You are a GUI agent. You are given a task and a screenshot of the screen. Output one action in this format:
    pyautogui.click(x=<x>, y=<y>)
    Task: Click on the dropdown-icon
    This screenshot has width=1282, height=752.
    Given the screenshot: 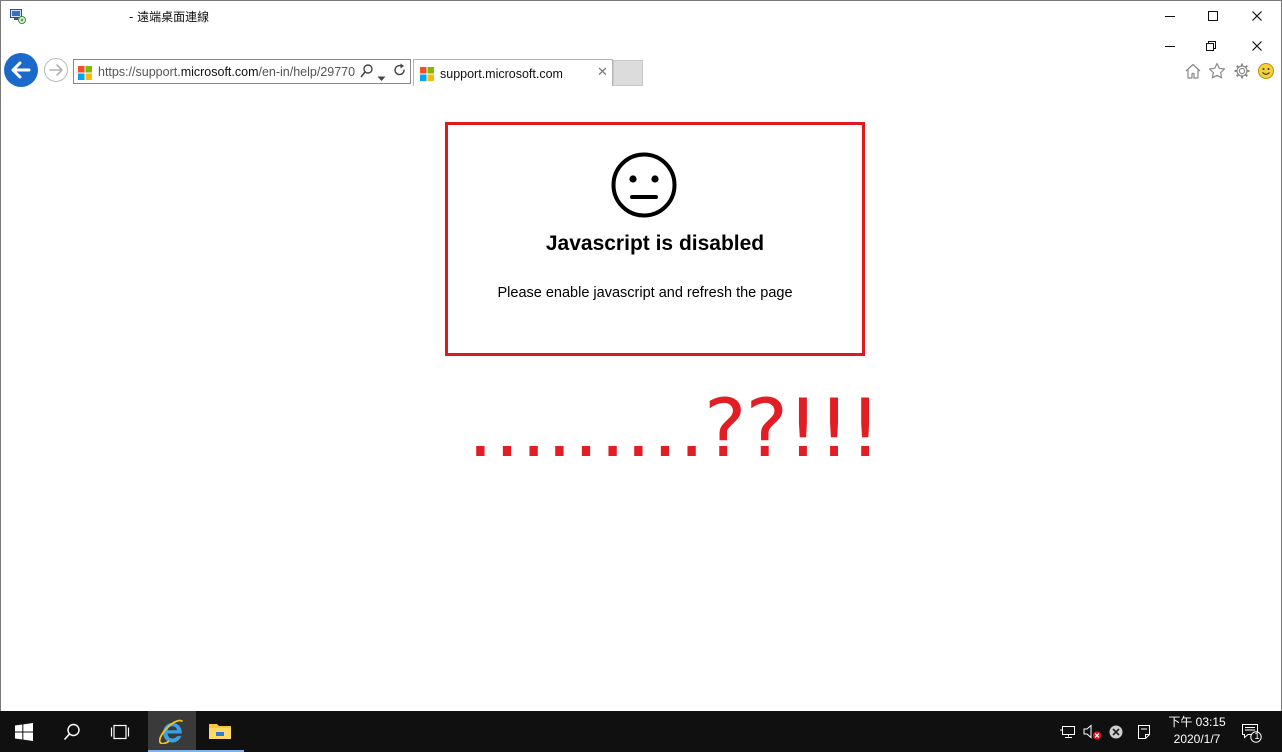 What is the action you would take?
    pyautogui.click(x=381, y=78)
    